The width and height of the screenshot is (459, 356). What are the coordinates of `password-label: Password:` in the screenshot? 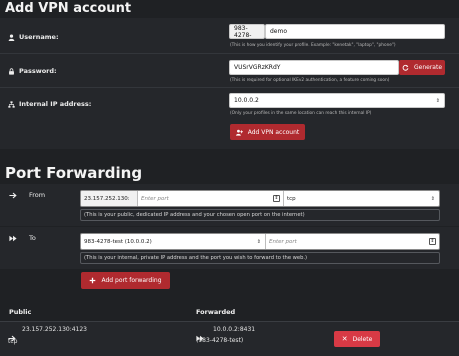 It's located at (32, 71).